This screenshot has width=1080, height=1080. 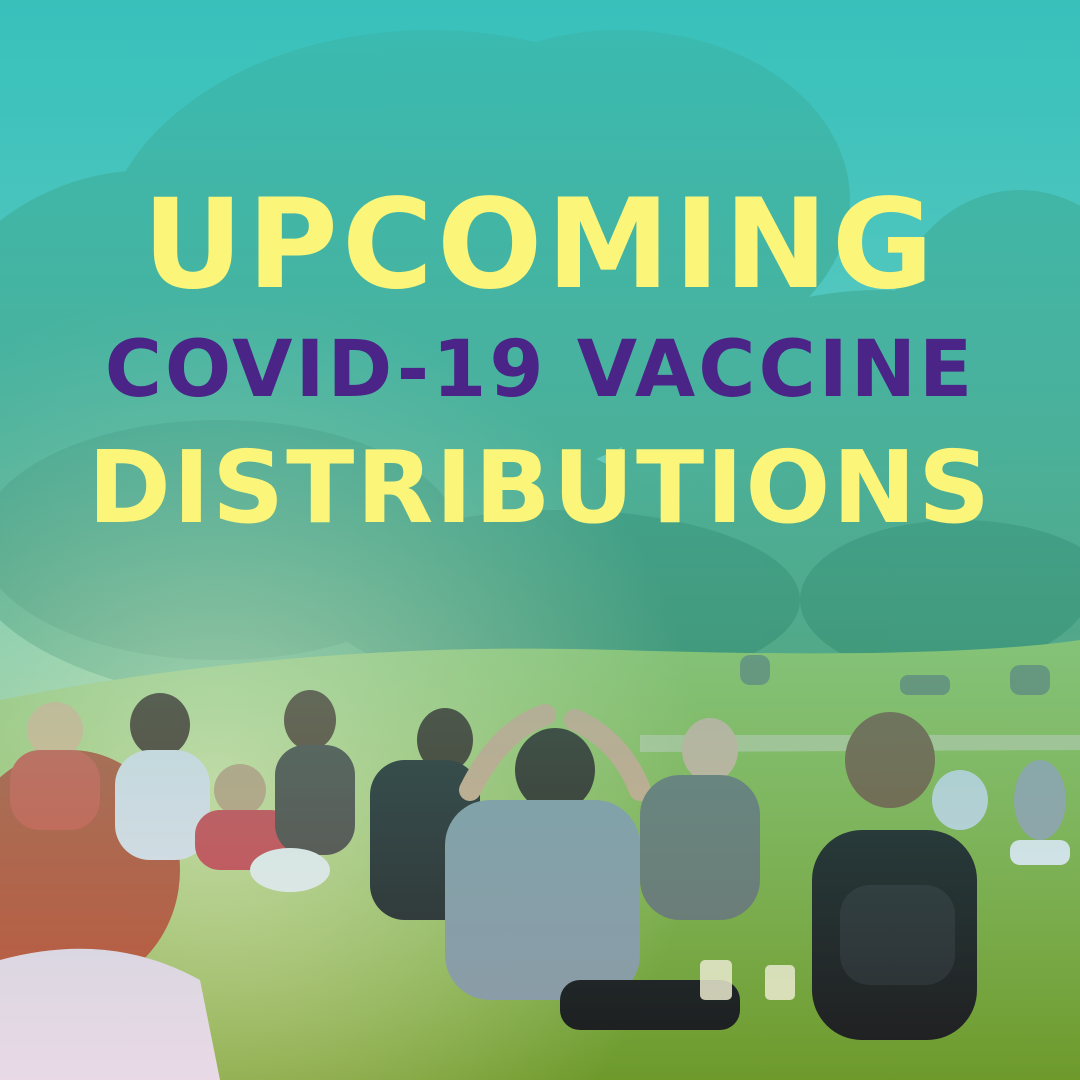 What do you see at coordinates (540, 370) in the screenshot?
I see `headline-vaccine: COVID-19 VACCINE` at bounding box center [540, 370].